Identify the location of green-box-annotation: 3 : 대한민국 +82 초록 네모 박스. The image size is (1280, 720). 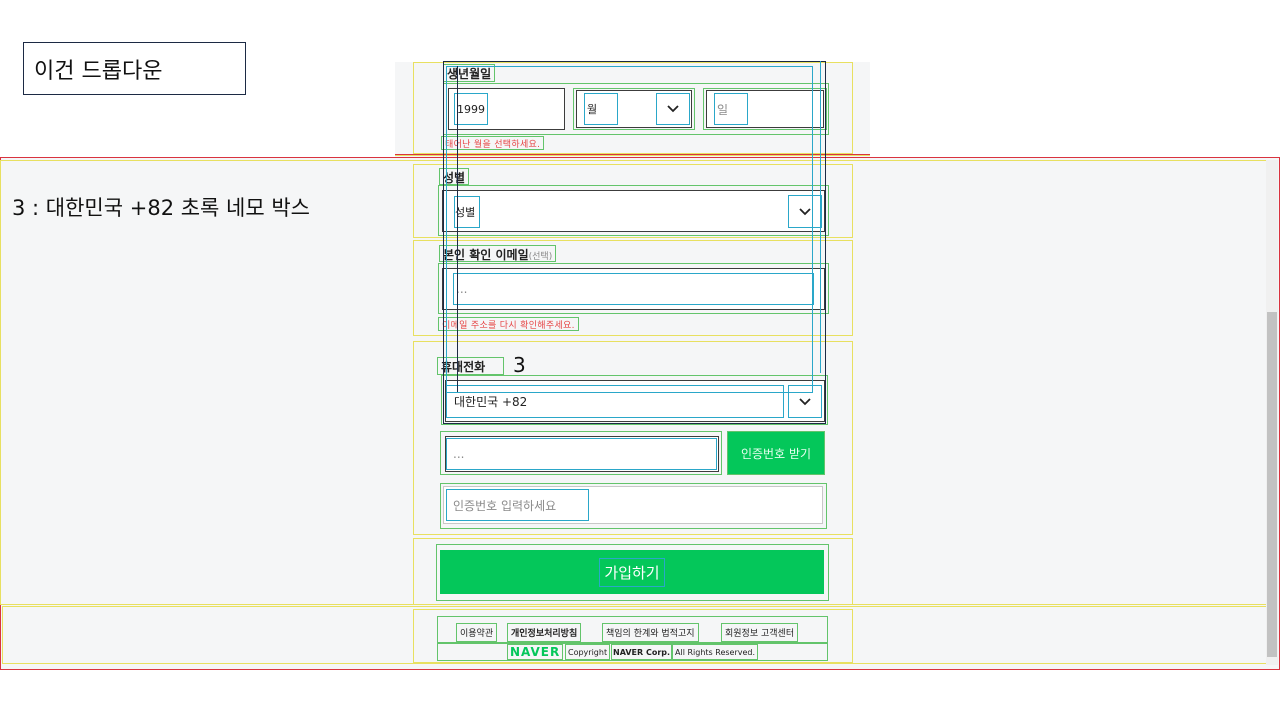
(161, 208).